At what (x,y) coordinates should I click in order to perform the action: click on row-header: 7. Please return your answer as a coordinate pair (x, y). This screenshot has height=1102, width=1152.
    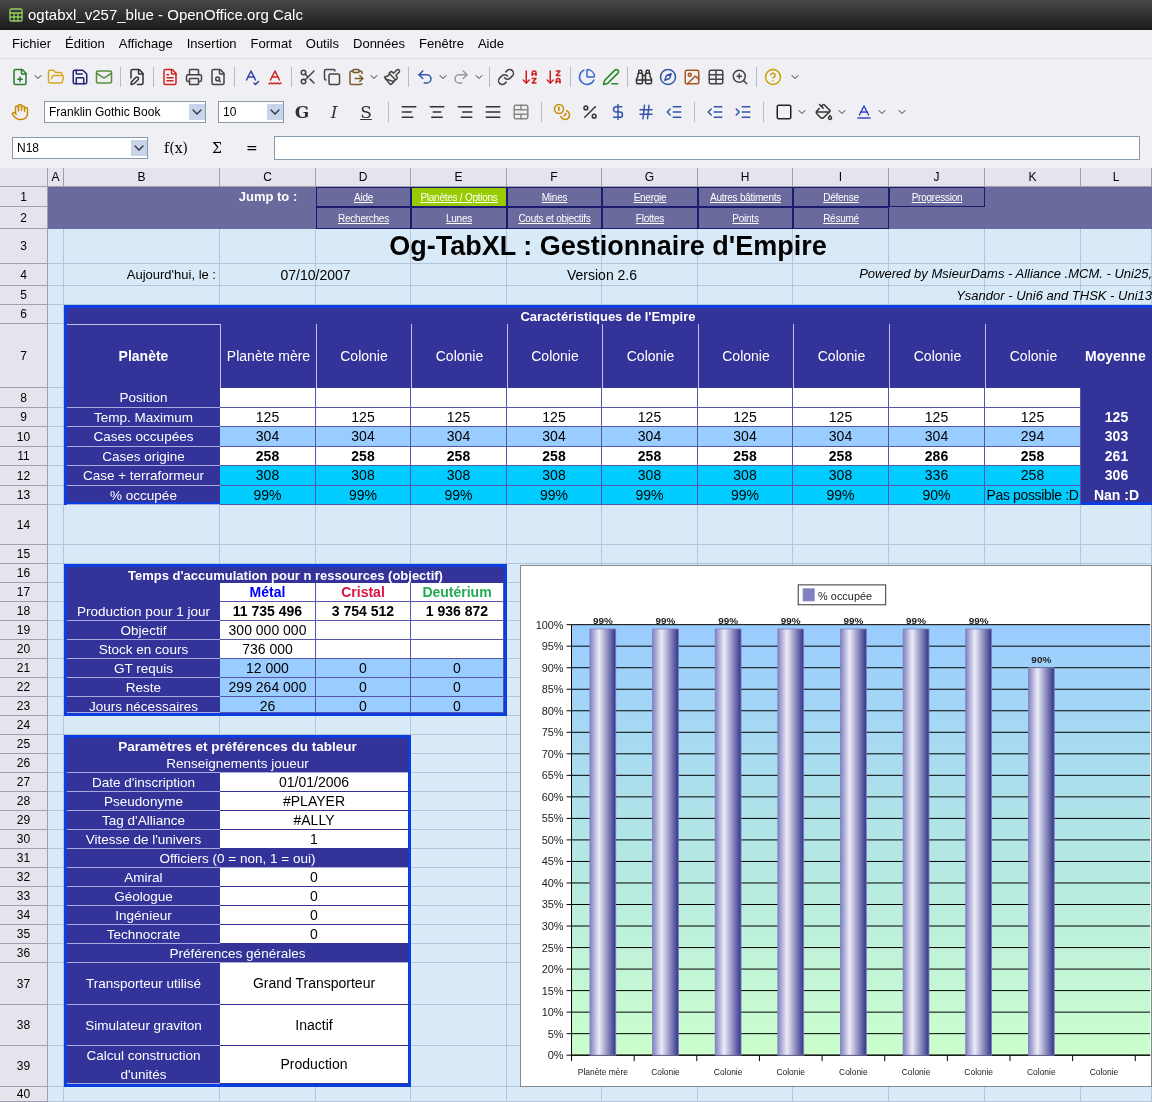
    Looking at the image, I should click on (24, 356).